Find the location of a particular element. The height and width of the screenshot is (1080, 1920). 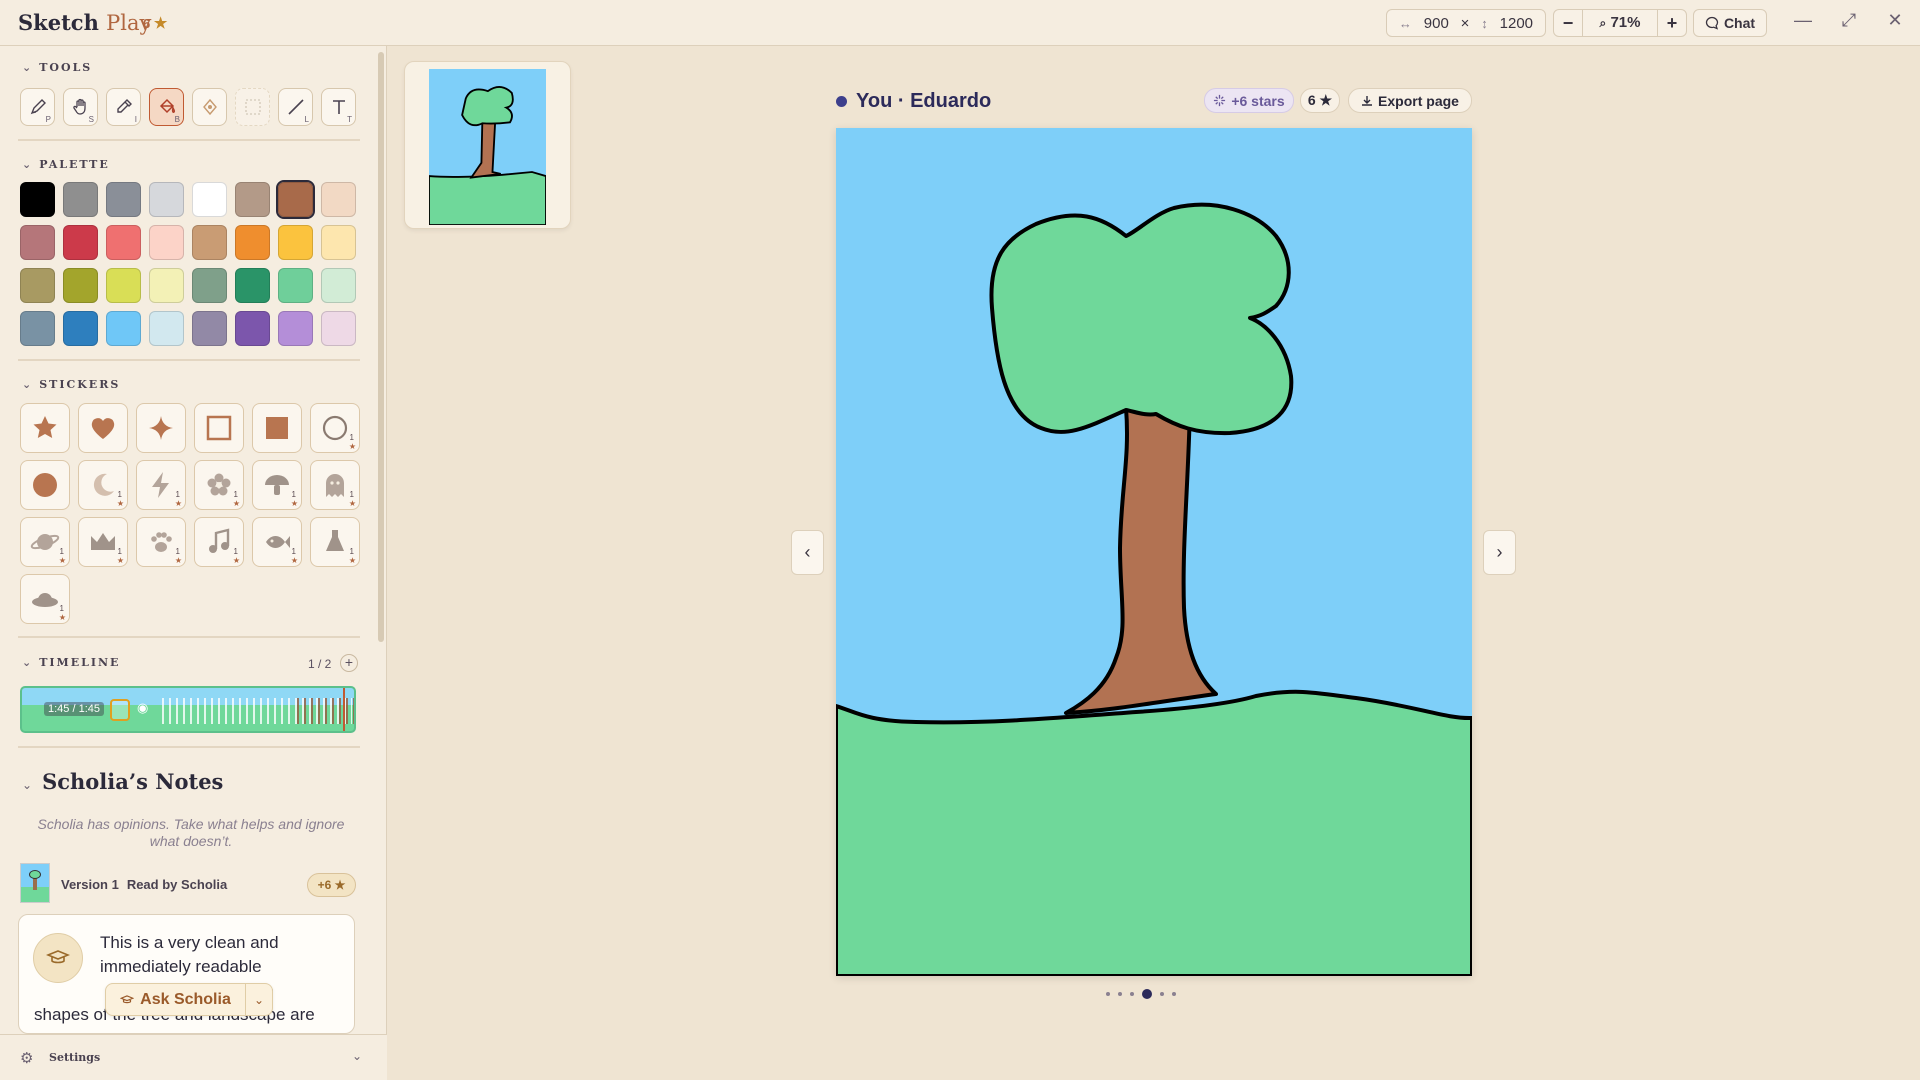

zoom-in-button: + is located at coordinates (1672, 23).